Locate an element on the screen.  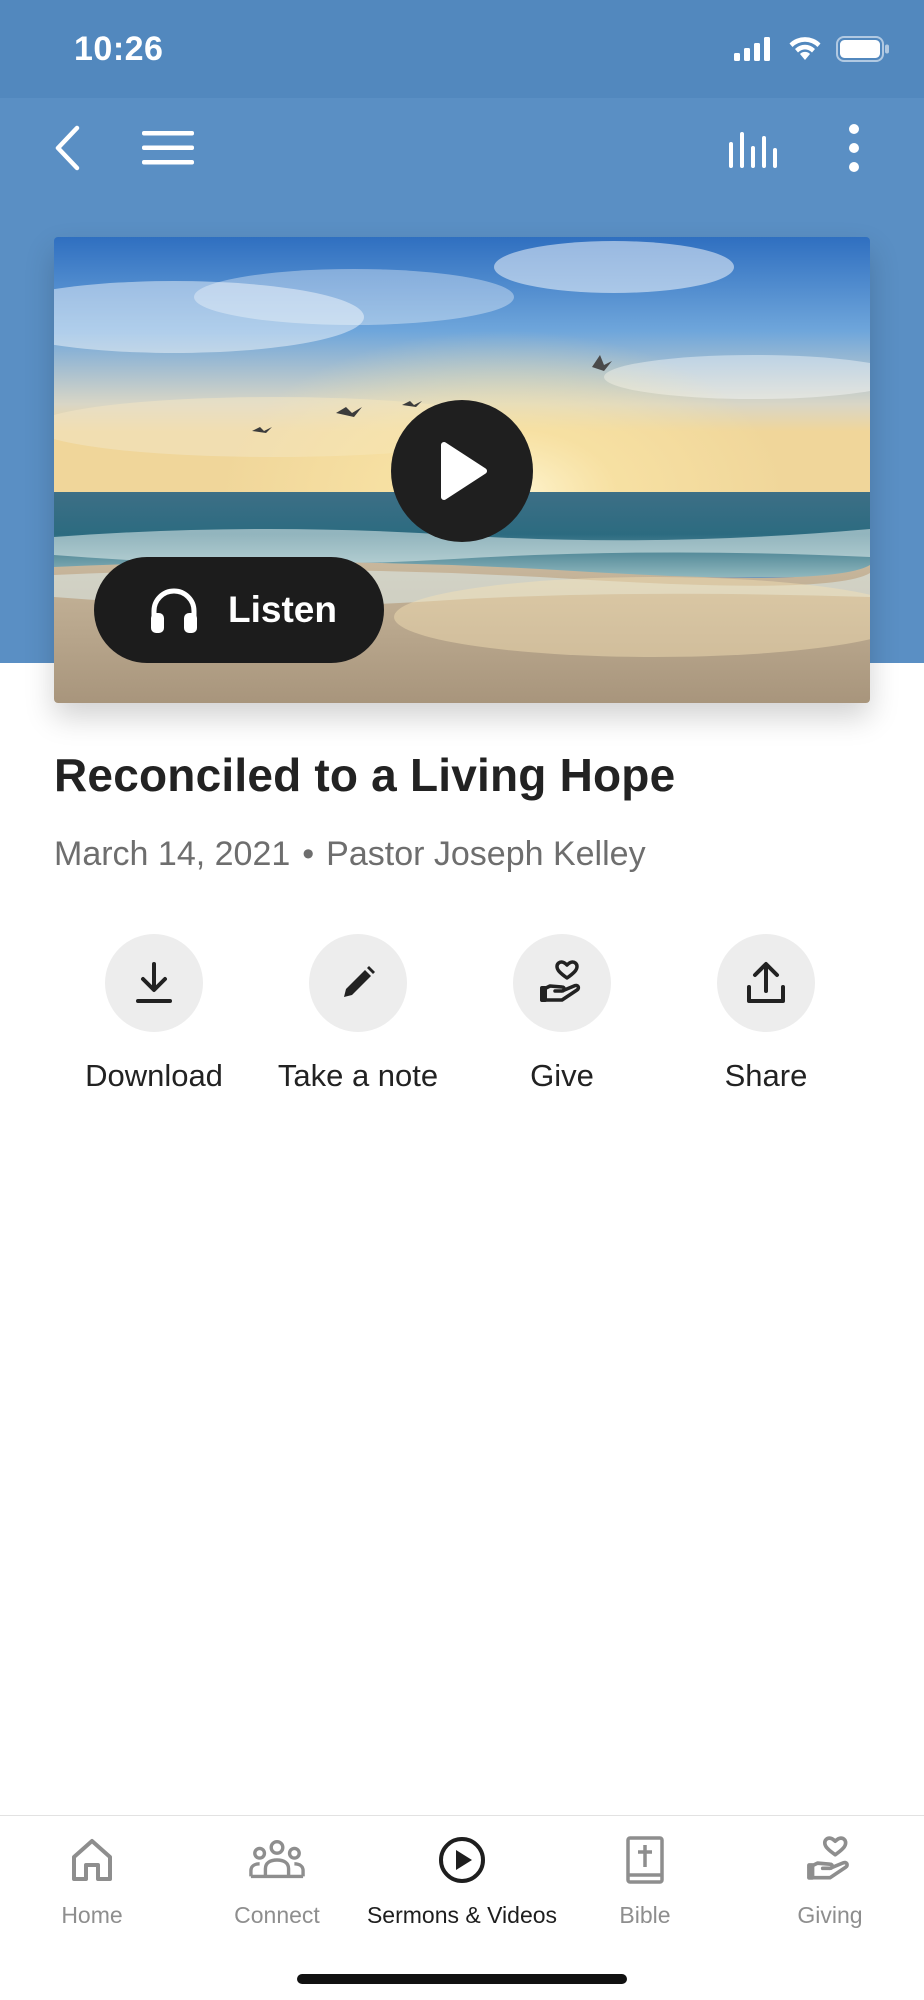
take-a-note-button: Take a note is located at coordinates (358, 1014).